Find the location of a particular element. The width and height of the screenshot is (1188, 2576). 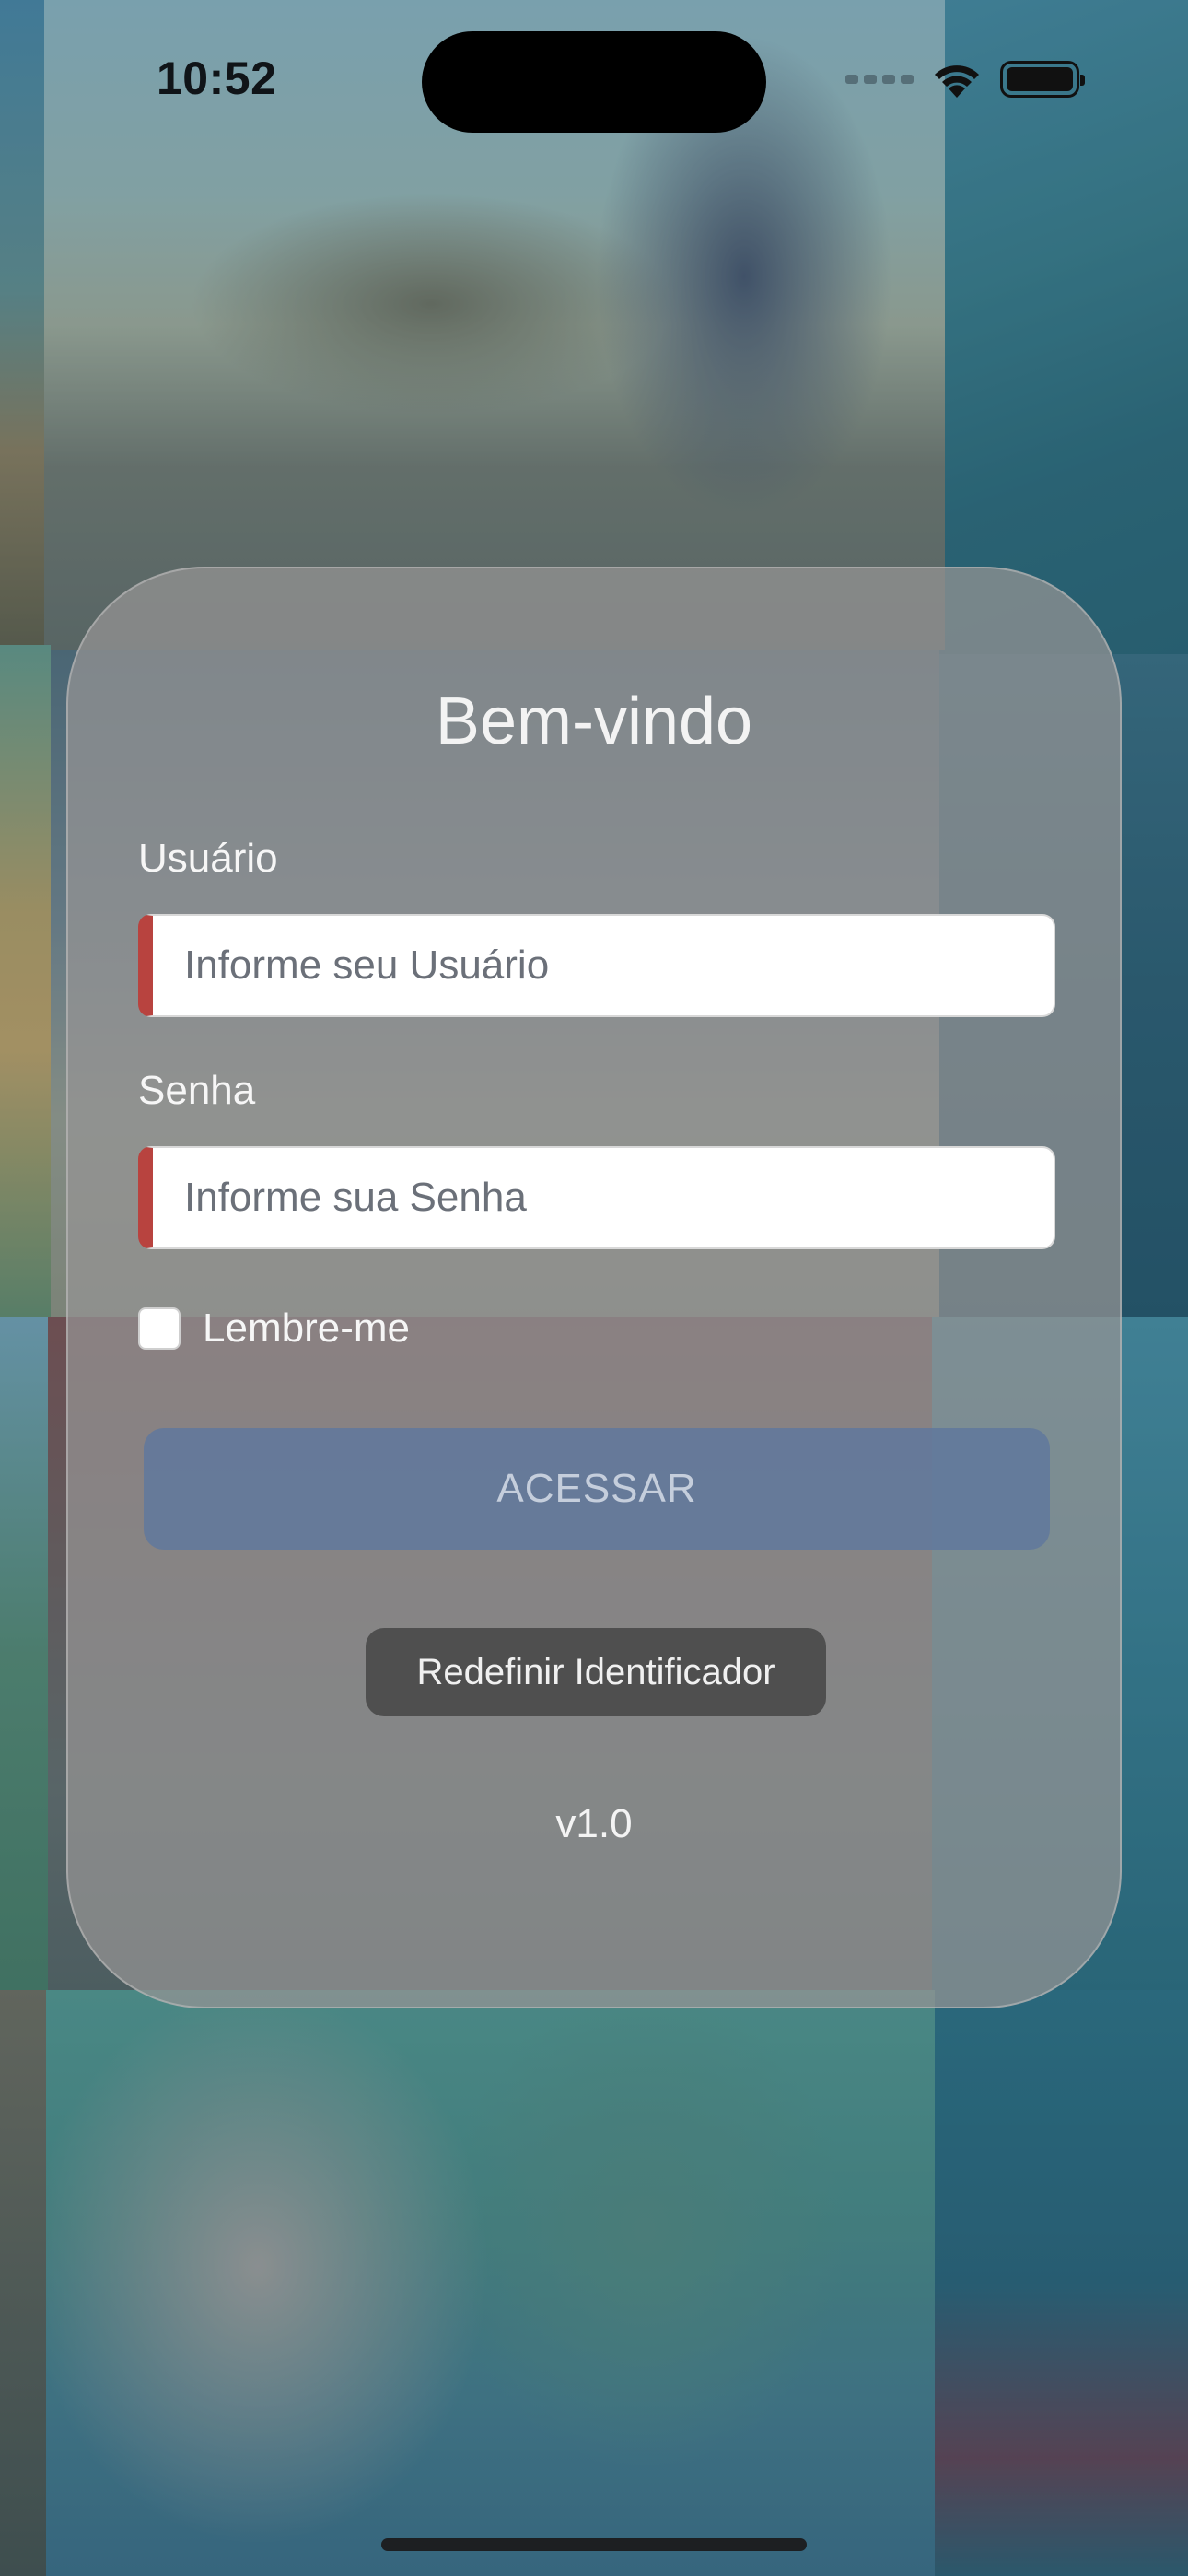

remember-me-label: Lembre-me is located at coordinates (306, 1328).